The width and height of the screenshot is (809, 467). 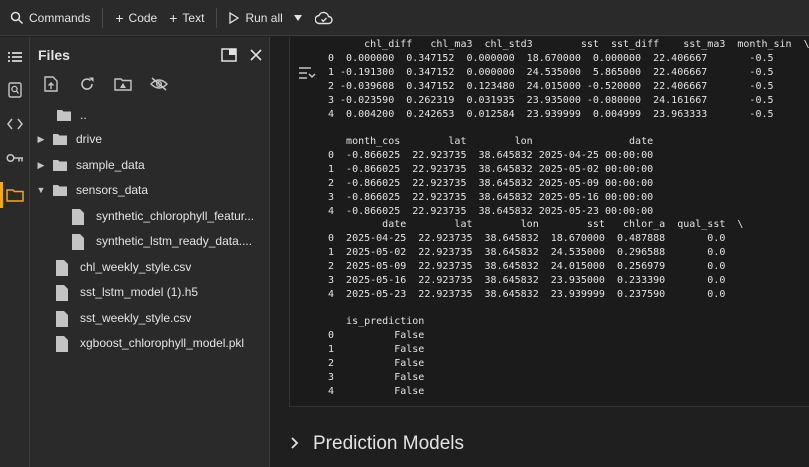 I want to click on add-text-button: + Text, so click(x=186, y=18).